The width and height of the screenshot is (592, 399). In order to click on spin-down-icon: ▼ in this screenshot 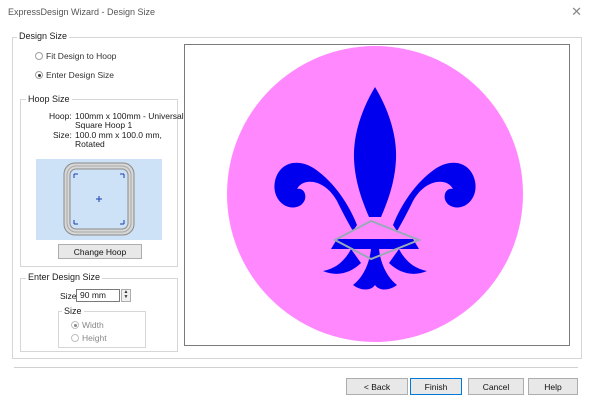, I will do `click(126, 297)`.